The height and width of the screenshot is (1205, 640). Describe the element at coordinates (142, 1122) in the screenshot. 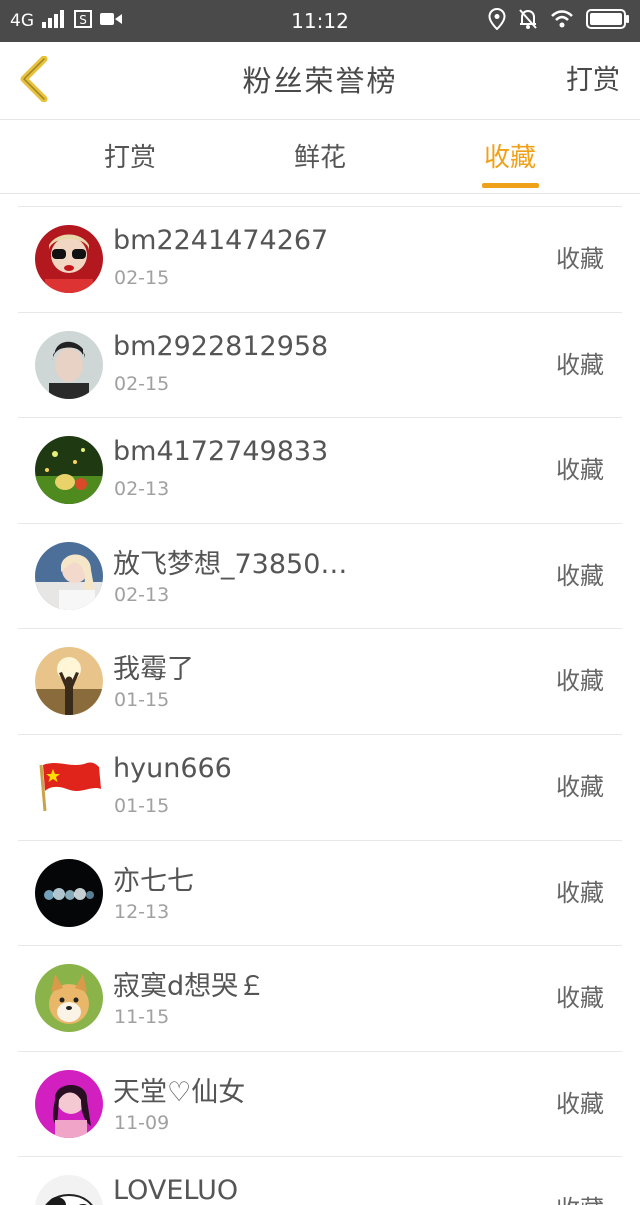

I see `item-date: 11-09` at that location.